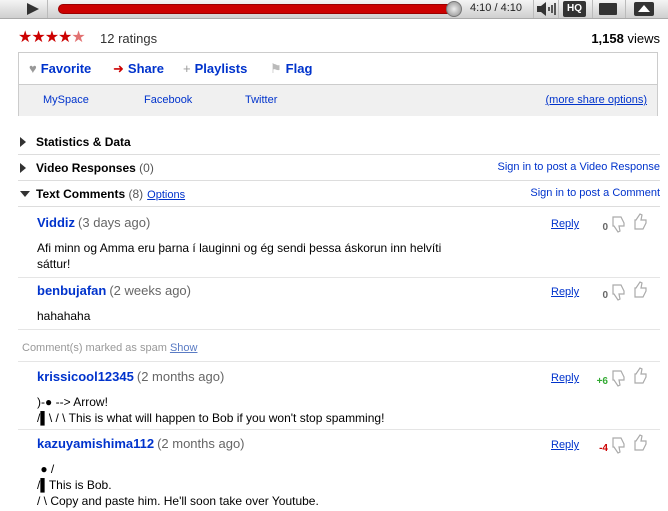 The height and width of the screenshot is (511, 668). I want to click on heart-icon: ♥, so click(33, 68).